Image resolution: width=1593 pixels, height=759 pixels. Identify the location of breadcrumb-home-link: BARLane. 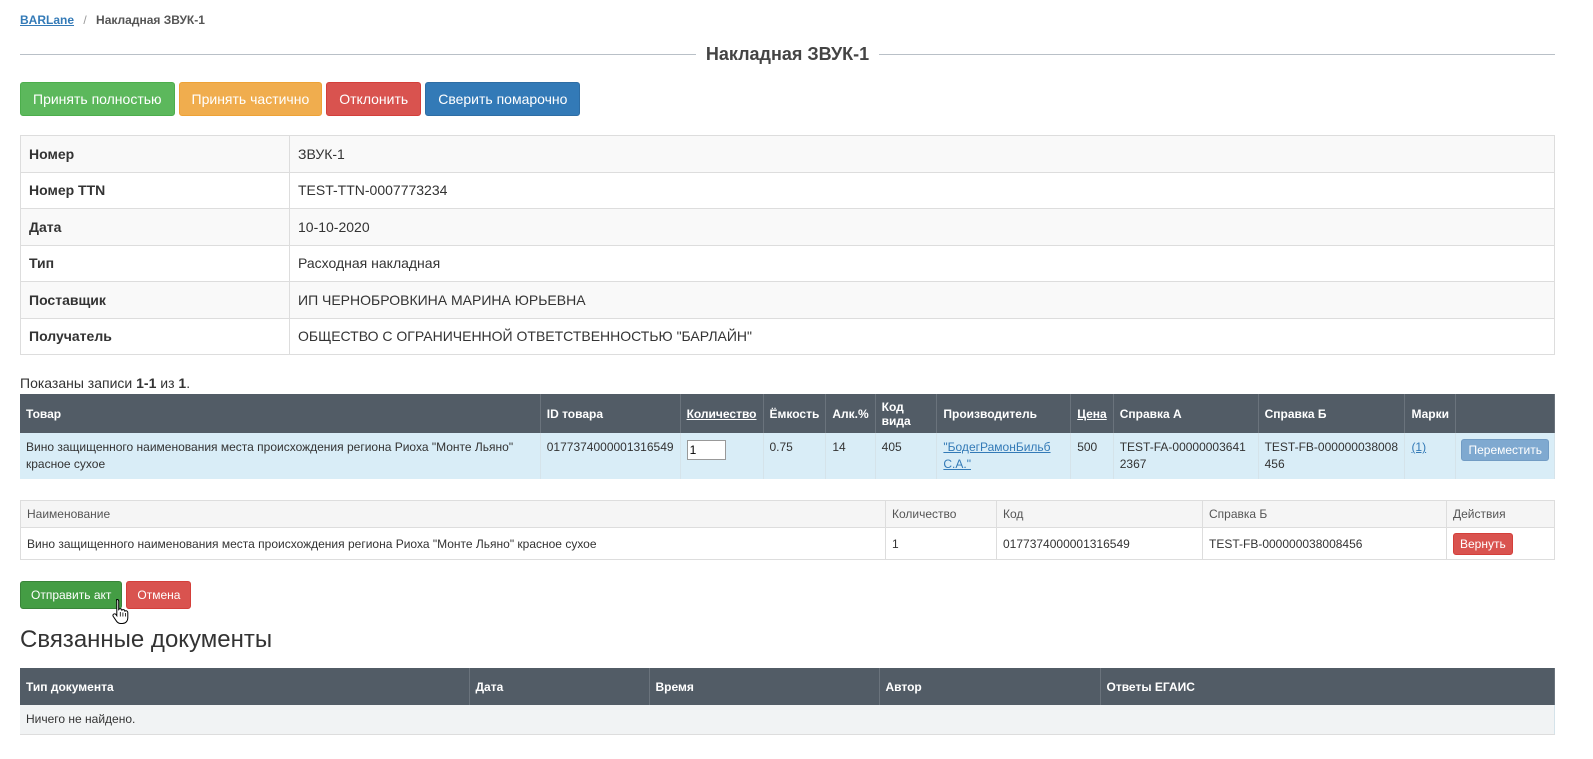
(47, 20).